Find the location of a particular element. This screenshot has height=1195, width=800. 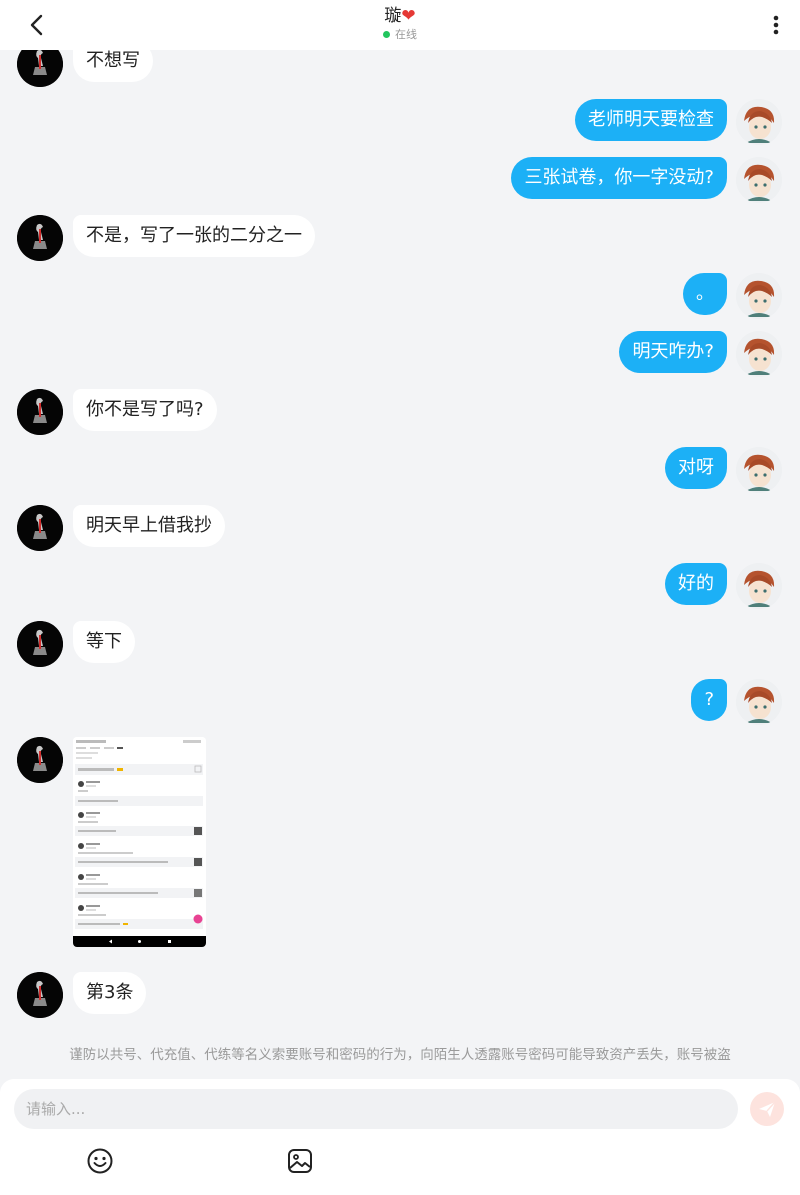

chat-title: 璇❤ is located at coordinates (400, 16).